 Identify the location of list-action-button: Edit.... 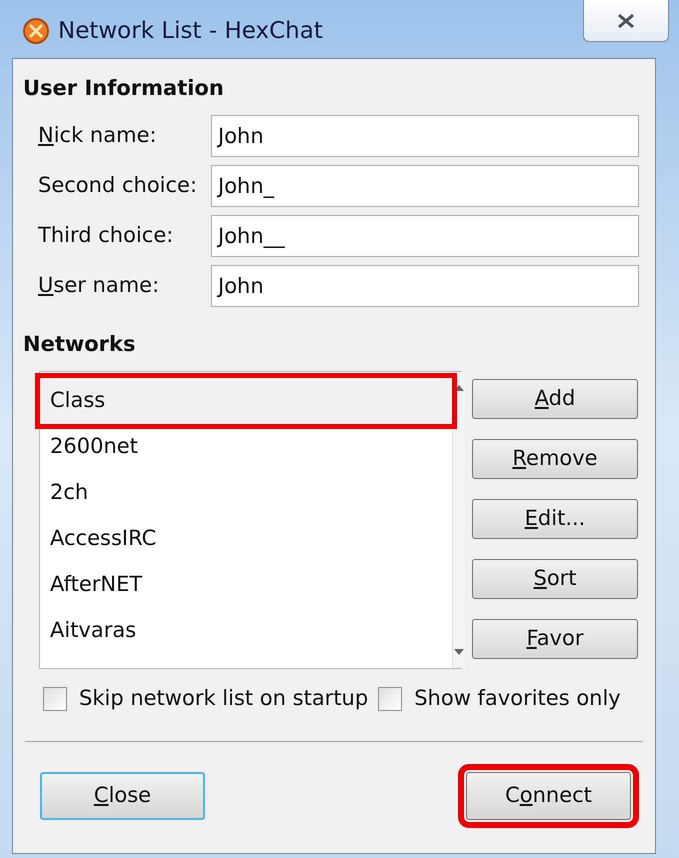
(555, 519).